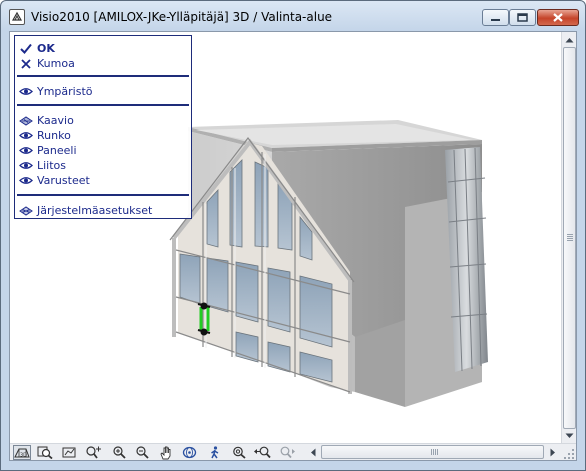 The image size is (586, 471). I want to click on zoom-extents-icon, so click(93, 452).